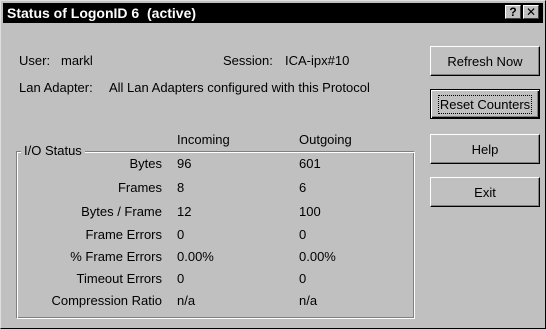 The width and height of the screenshot is (546, 329). I want to click on incoming-percent-frame-errors: 0.00%, so click(195, 256).